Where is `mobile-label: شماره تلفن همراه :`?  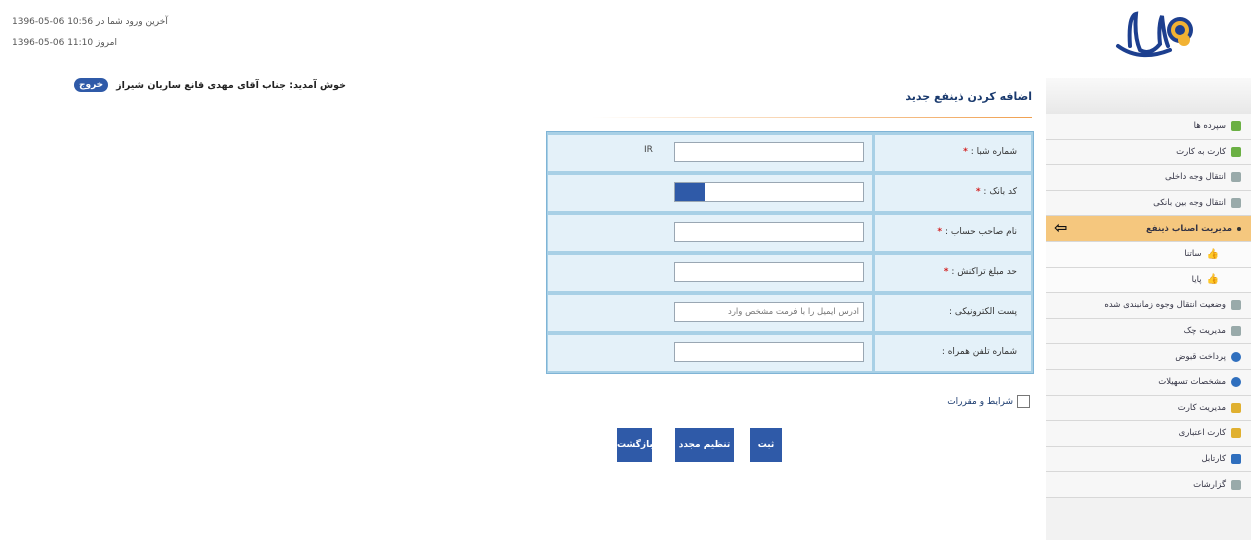 mobile-label: شماره تلفن همراه : is located at coordinates (953, 353).